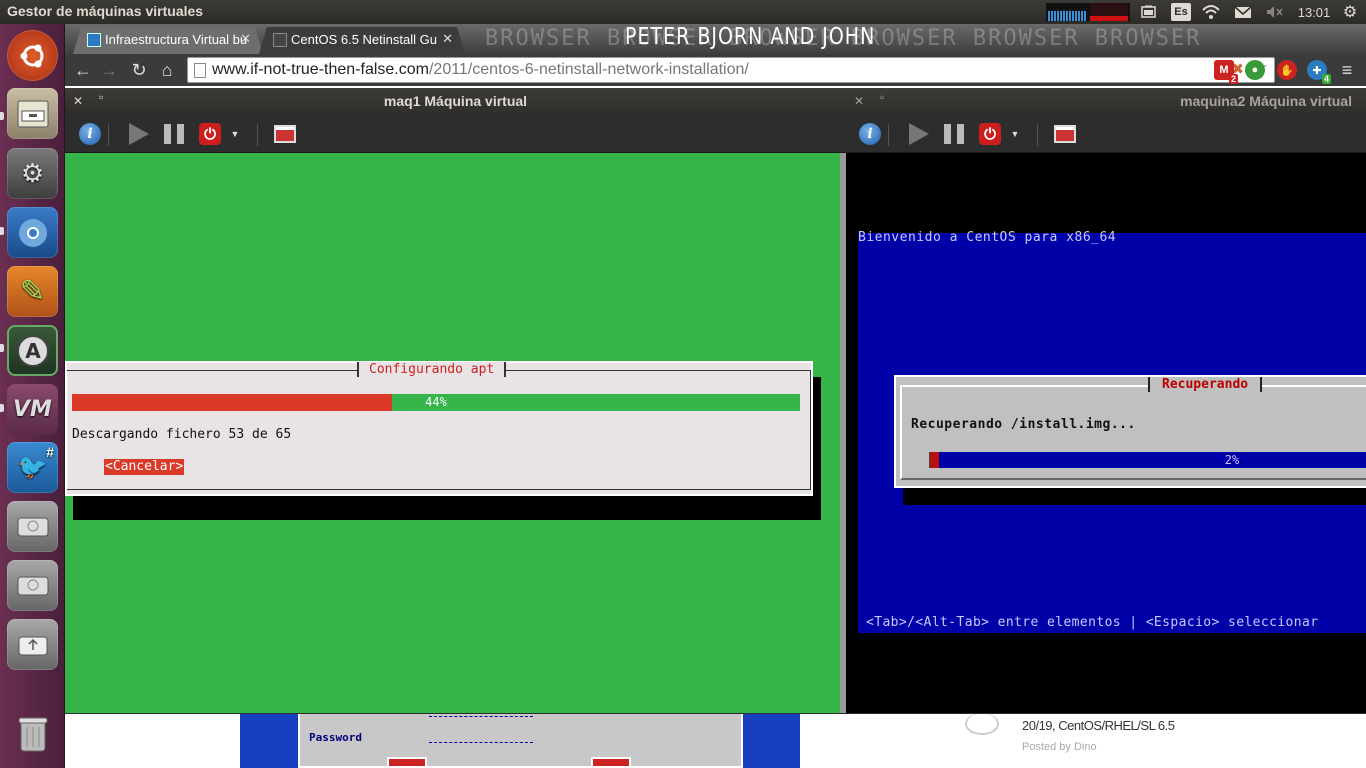 The width and height of the screenshot is (1366, 768). Describe the element at coordinates (1275, 12) in the screenshot. I see `volume-muted-icon` at that location.